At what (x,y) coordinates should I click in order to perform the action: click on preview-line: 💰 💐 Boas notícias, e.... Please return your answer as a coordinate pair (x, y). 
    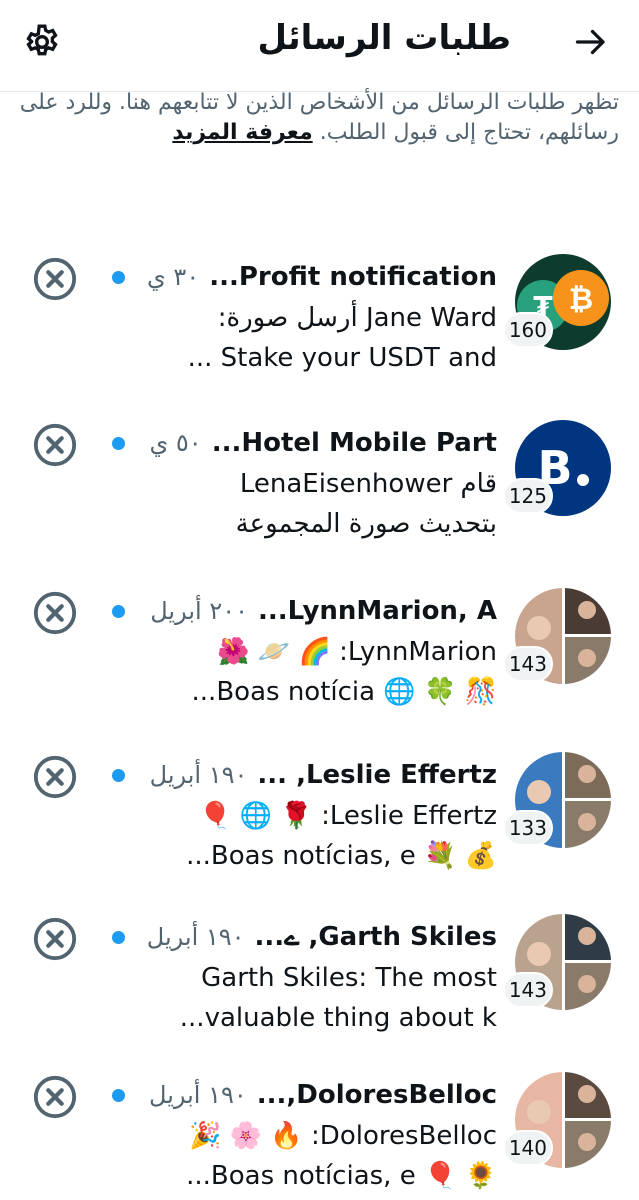
    Looking at the image, I should click on (341, 856).